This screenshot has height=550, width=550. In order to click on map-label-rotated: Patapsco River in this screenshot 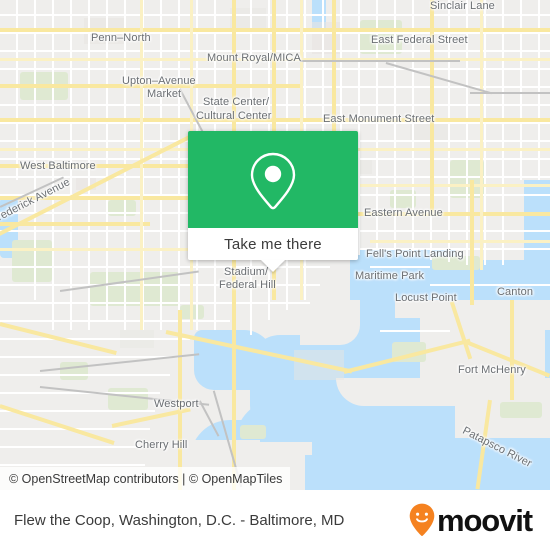, I will do `click(497, 447)`.